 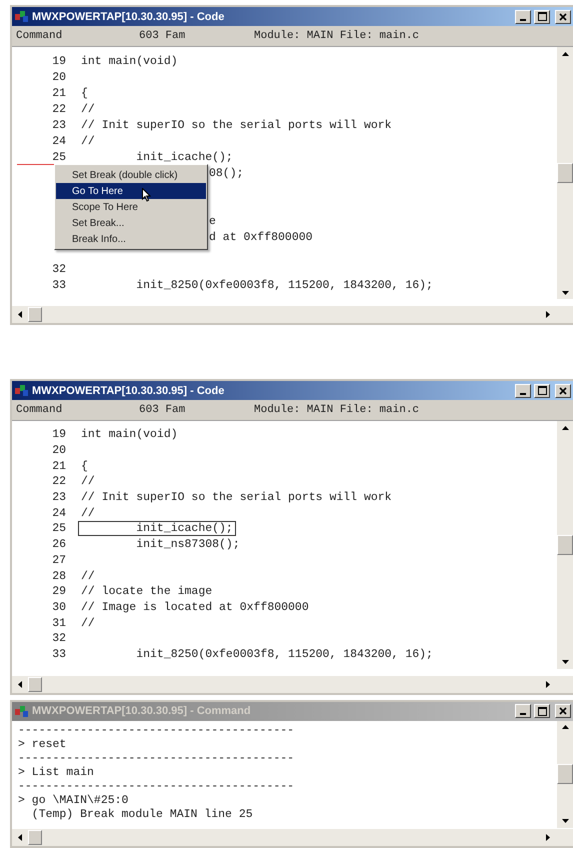 What do you see at coordinates (131, 175) in the screenshot?
I see `menu-item: Set Break (double click)` at bounding box center [131, 175].